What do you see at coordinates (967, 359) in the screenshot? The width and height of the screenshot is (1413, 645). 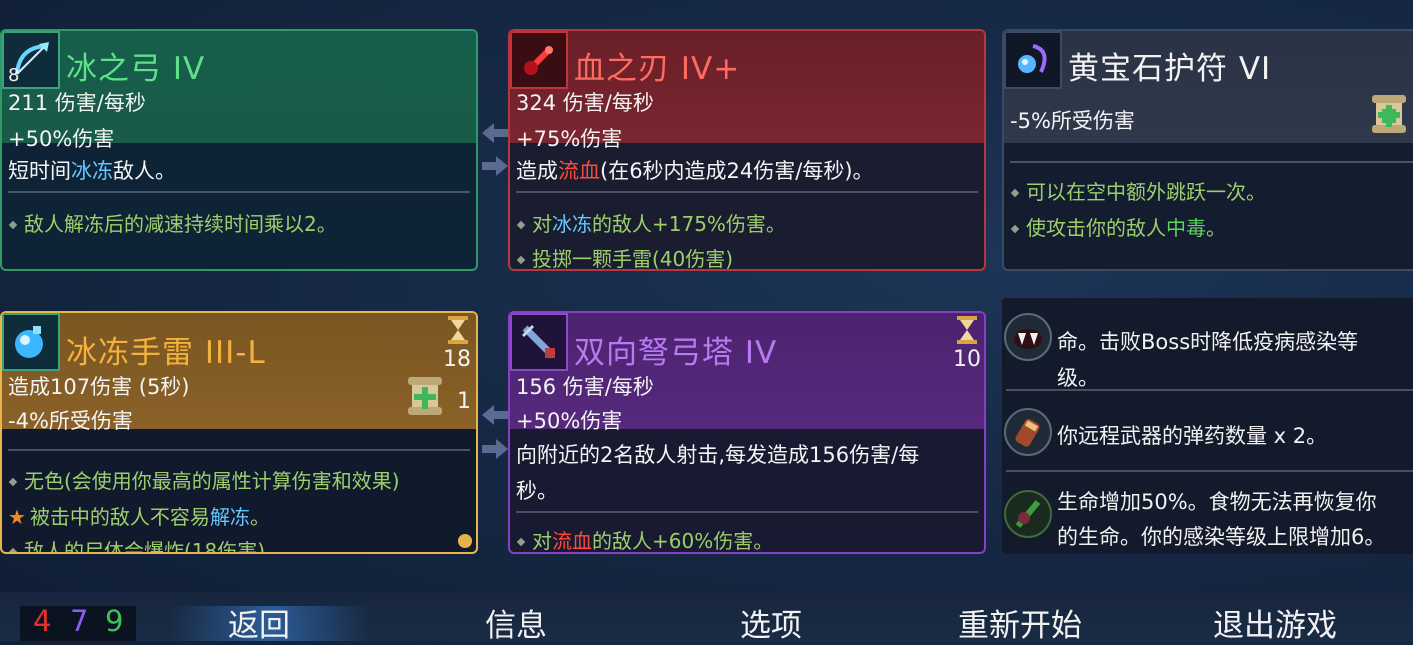 I see `cooldown-value: 10` at bounding box center [967, 359].